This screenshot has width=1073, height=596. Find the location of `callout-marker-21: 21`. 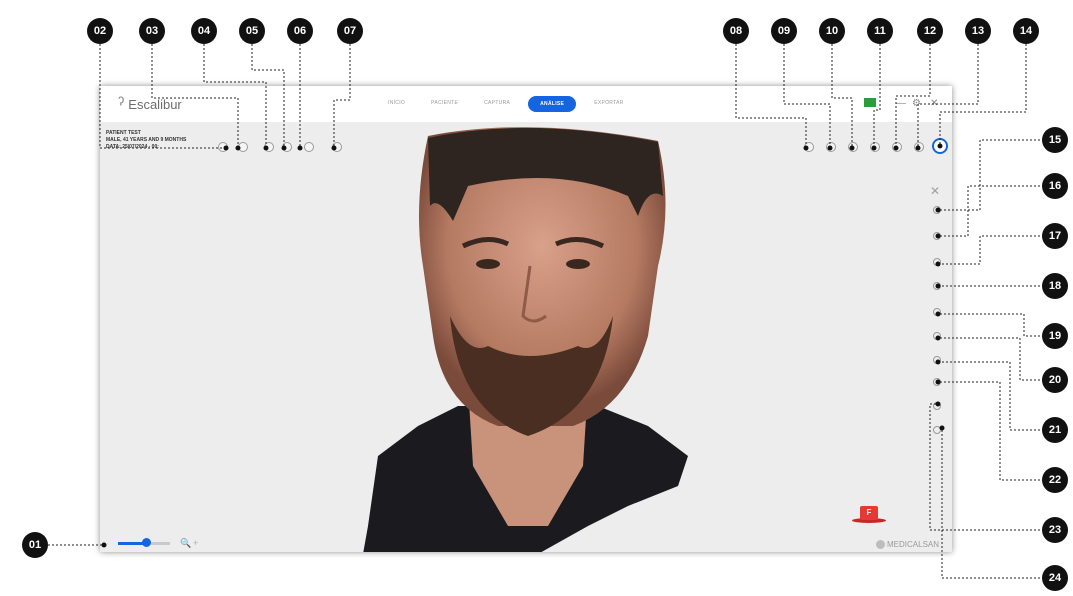

callout-marker-21: 21 is located at coordinates (1055, 430).